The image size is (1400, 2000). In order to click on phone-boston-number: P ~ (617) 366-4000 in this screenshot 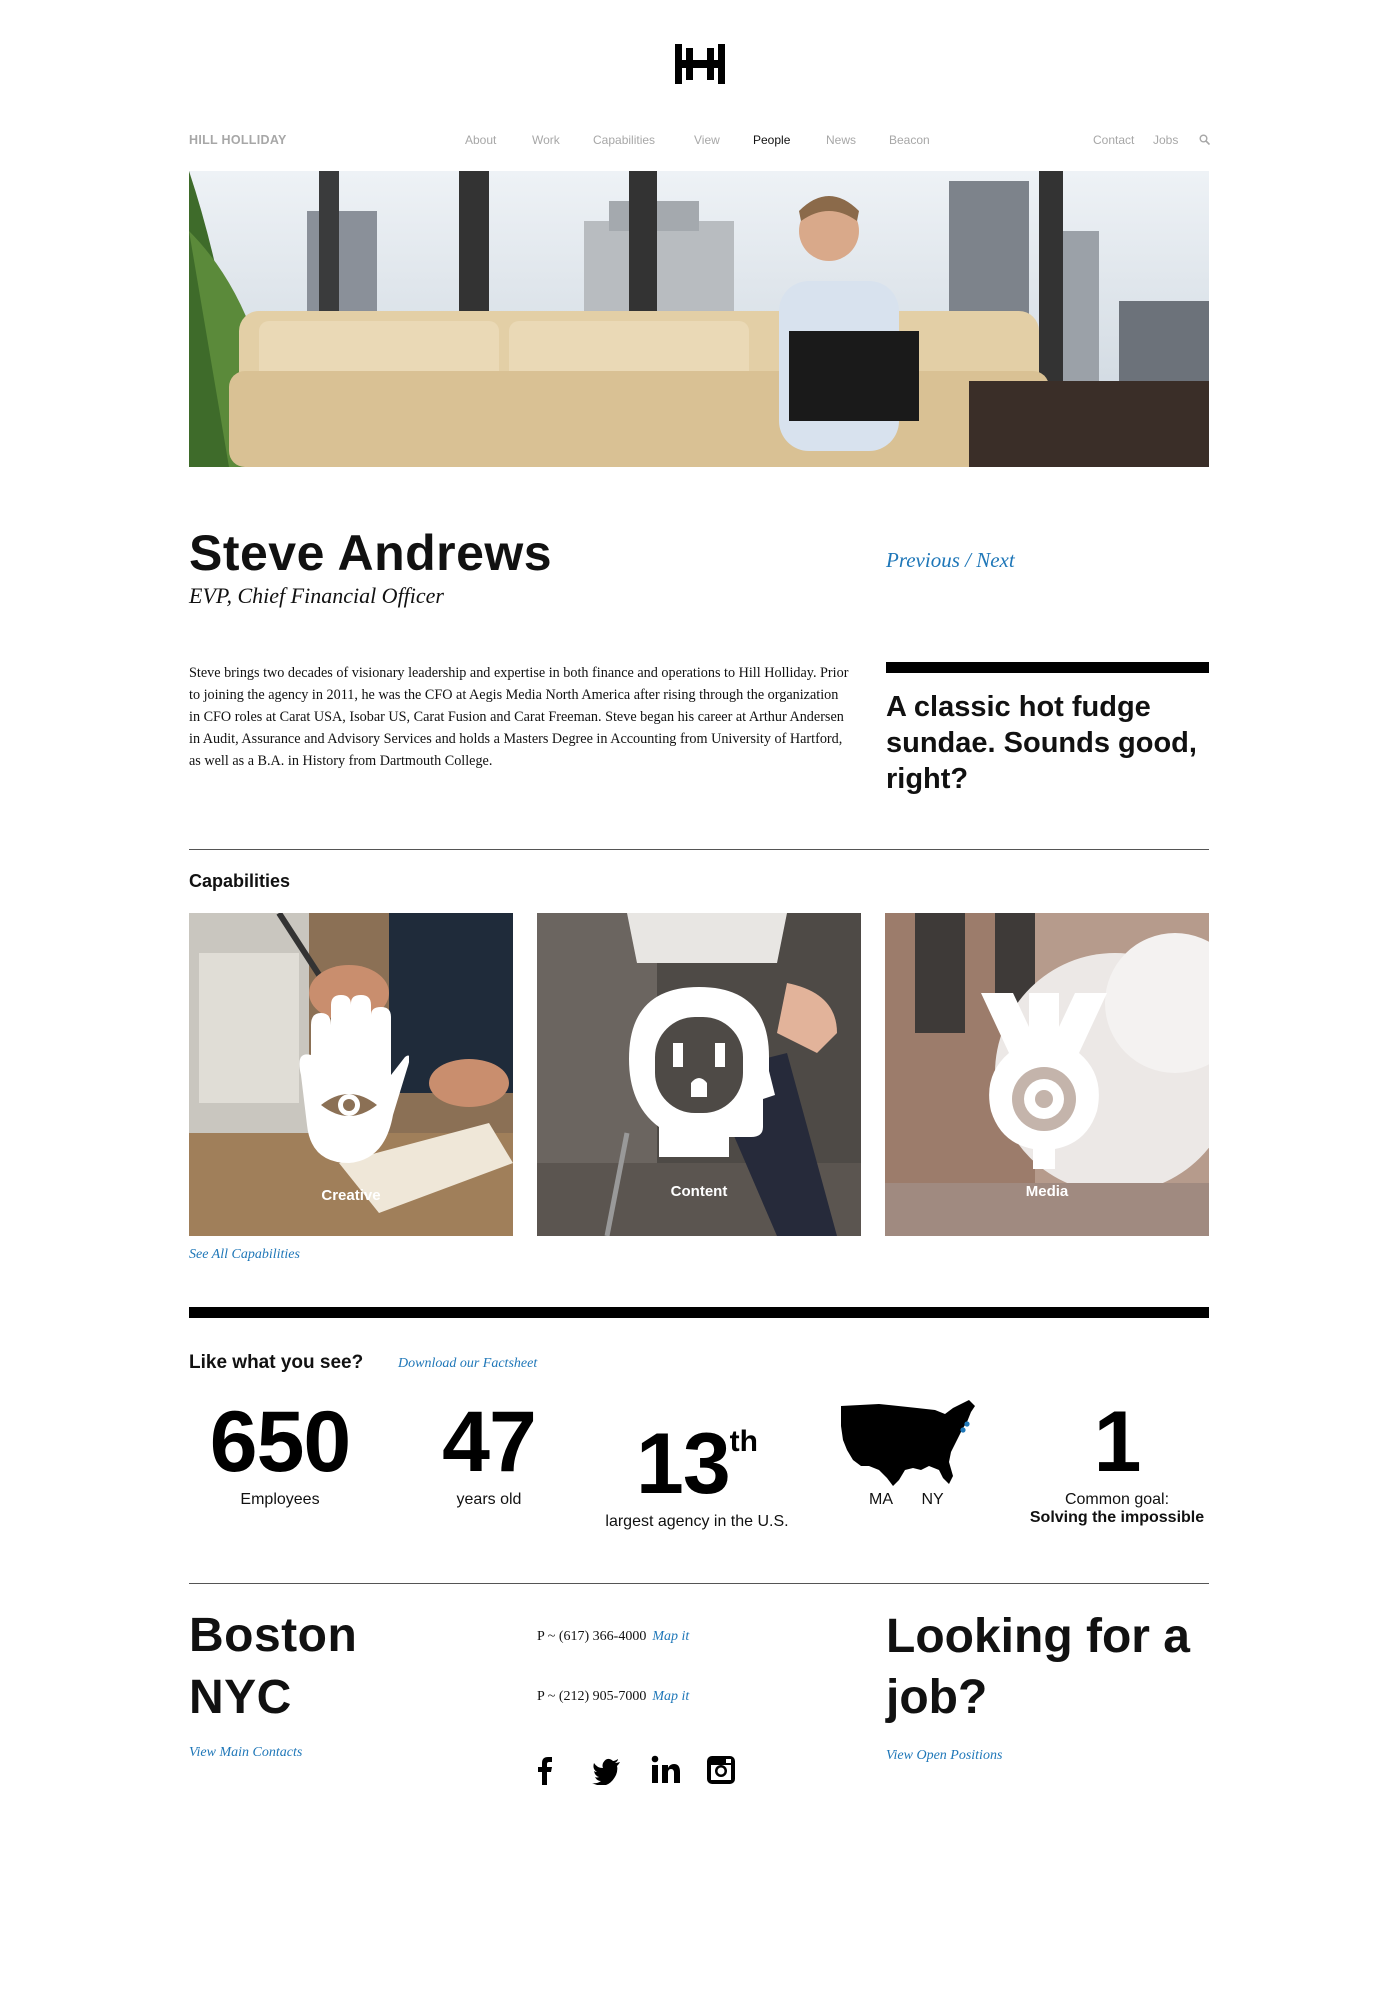, I will do `click(592, 1636)`.